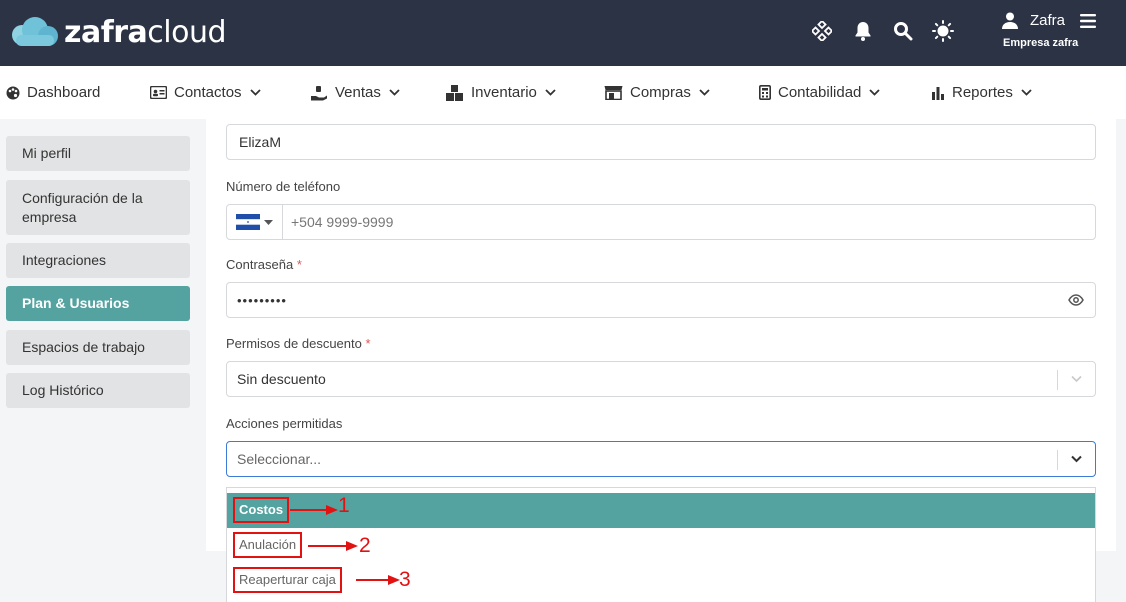 Image resolution: width=1126 pixels, height=602 pixels. Describe the element at coordinates (284, 423) in the screenshot. I see `actions-label: Acciones permitidas` at that location.